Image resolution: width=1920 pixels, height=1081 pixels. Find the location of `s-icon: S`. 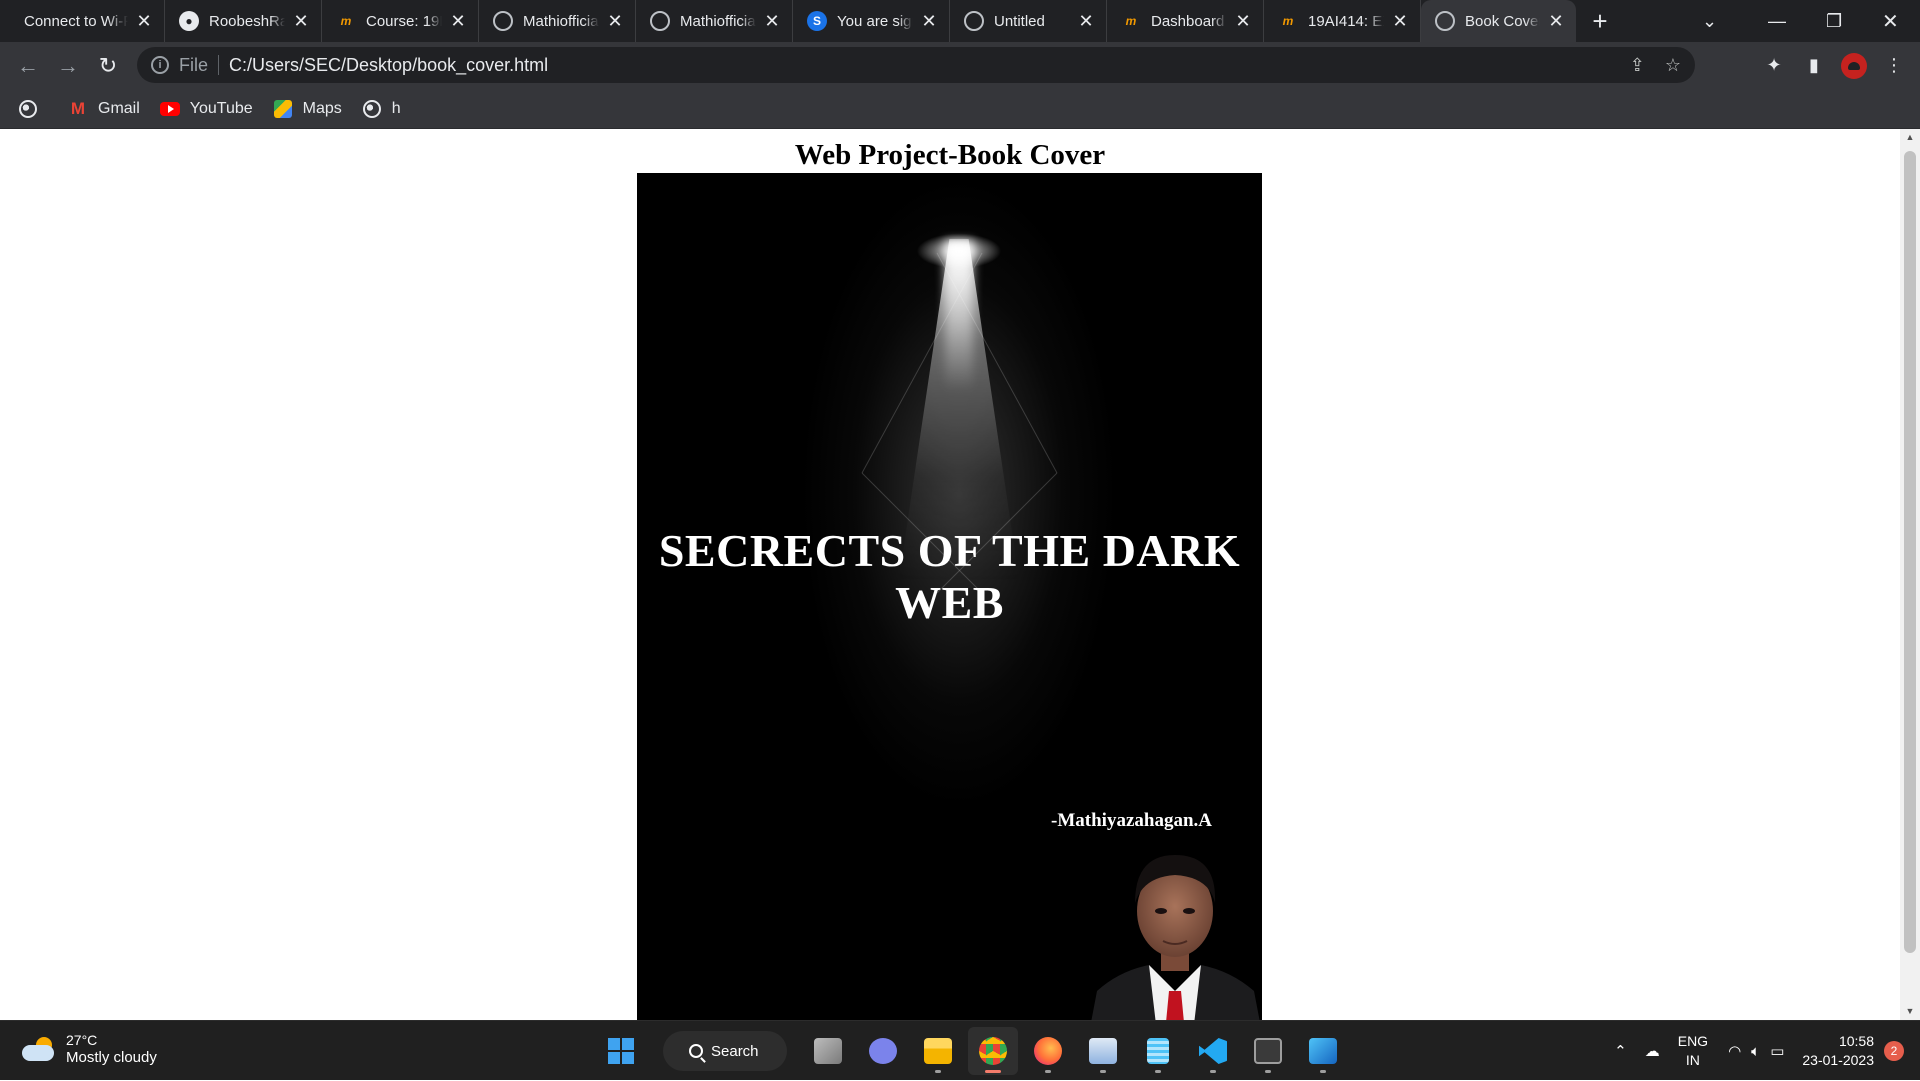

s-icon: S is located at coordinates (817, 21).